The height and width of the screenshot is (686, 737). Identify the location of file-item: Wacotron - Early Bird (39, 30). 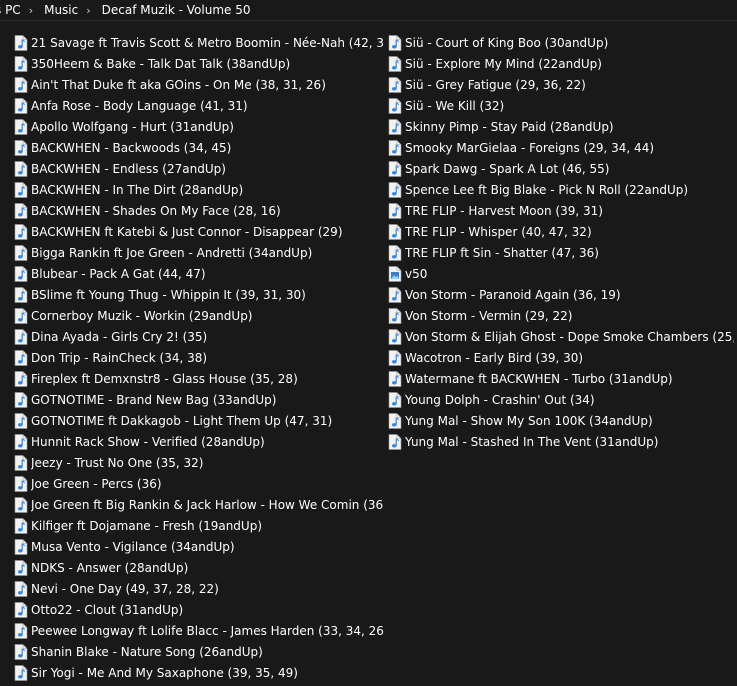
(561, 357).